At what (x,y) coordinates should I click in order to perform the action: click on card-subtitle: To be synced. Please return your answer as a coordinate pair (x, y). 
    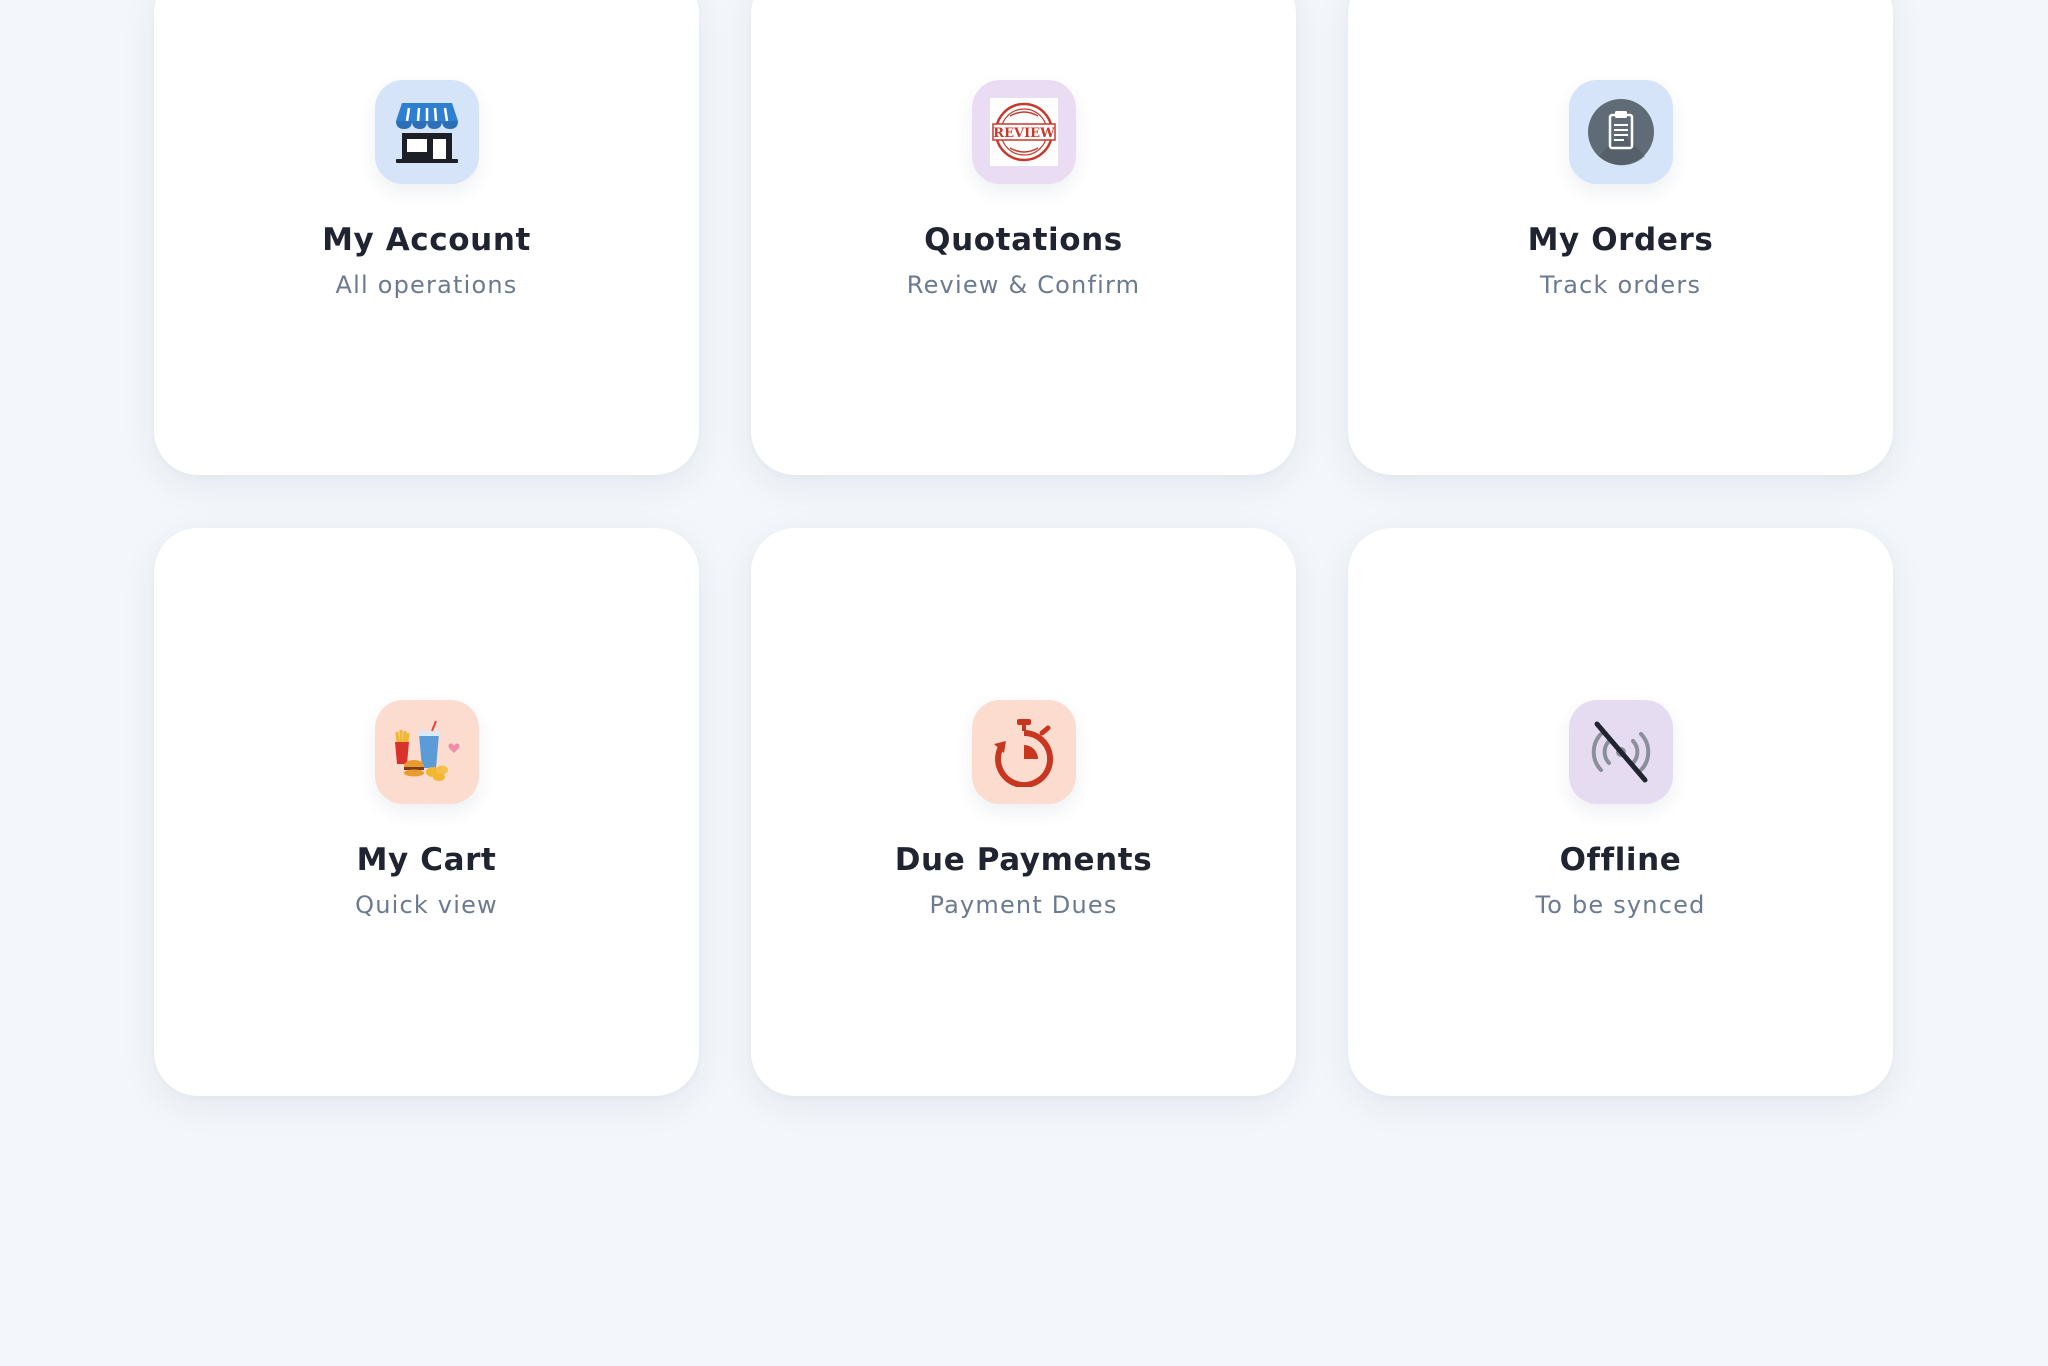
    Looking at the image, I should click on (1620, 905).